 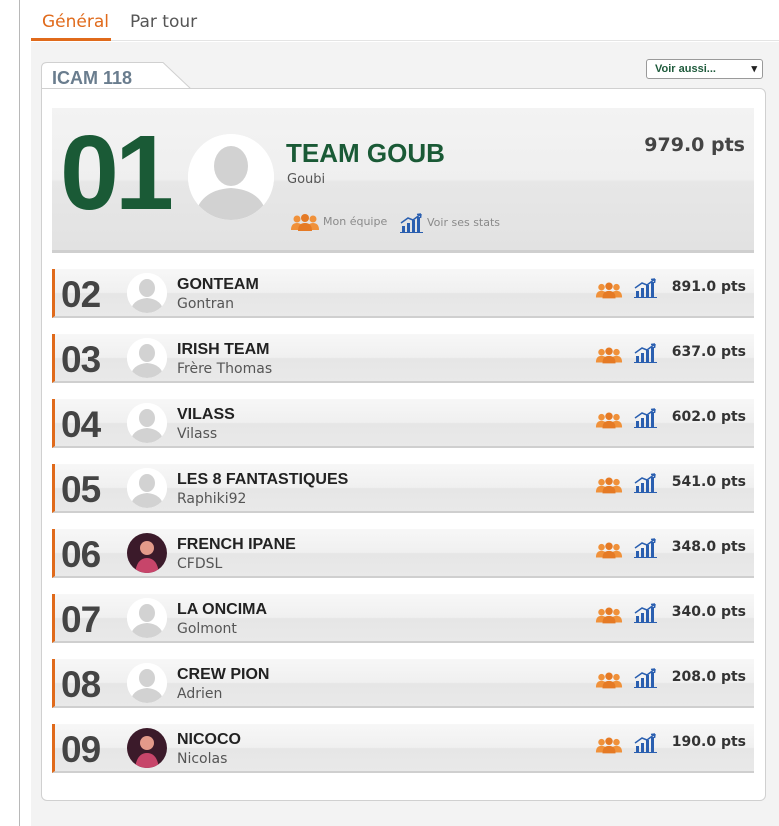 I want to click on ranking-row: 07 LA ONCIMA Golmont 340.0 pts, so click(x=403, y=618).